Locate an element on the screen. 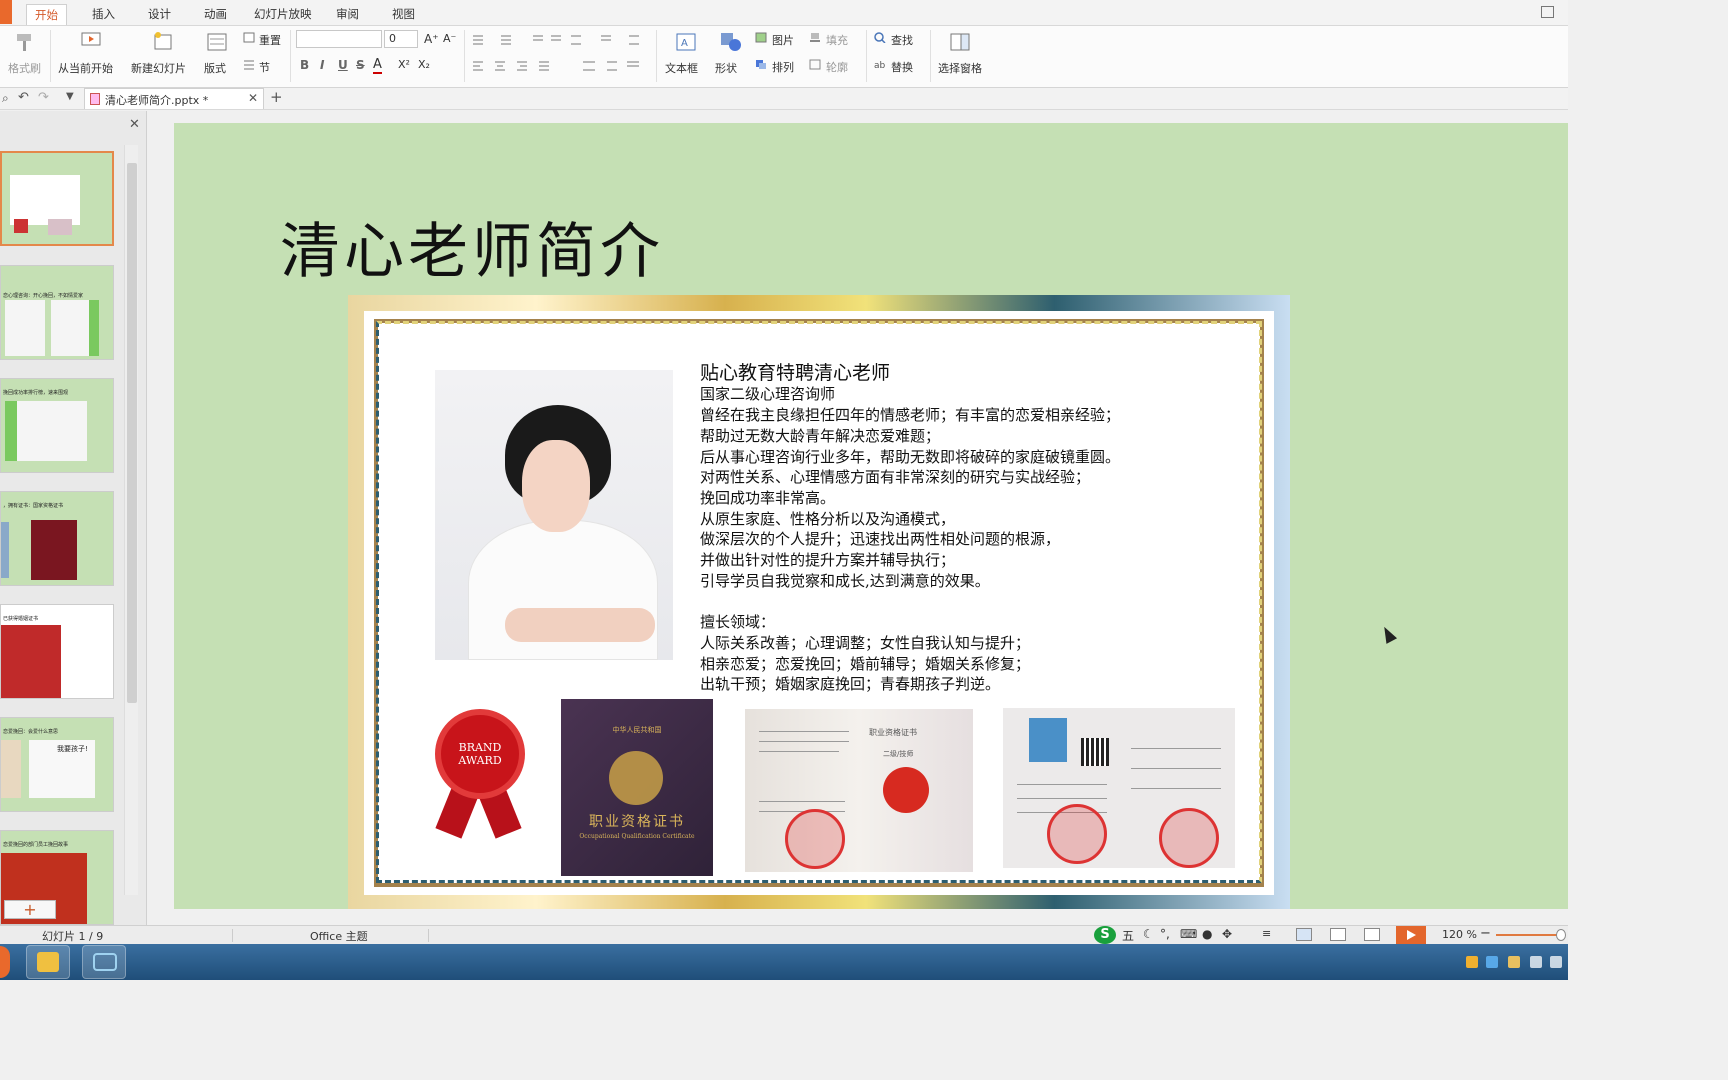 This screenshot has width=1728, height=1080. picture-icon is located at coordinates (761, 37).